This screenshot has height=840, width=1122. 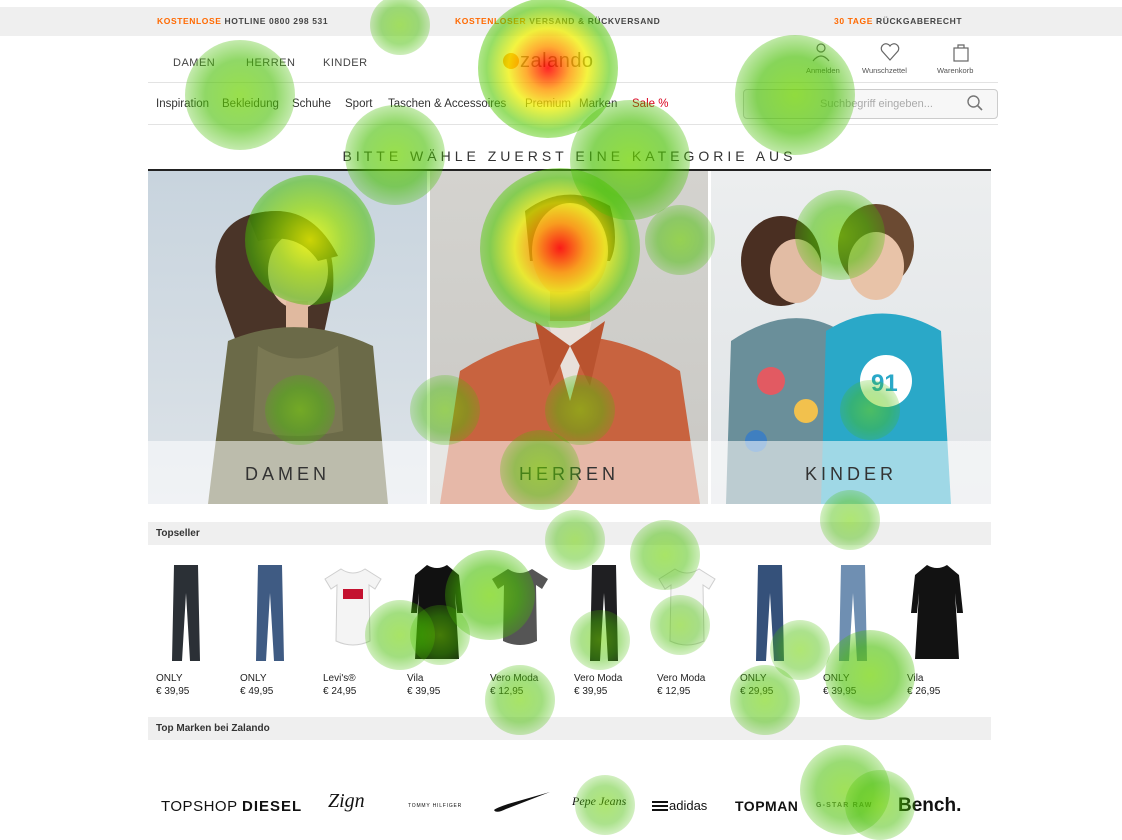 What do you see at coordinates (929, 806) in the screenshot?
I see `brand-bench: Bench.` at bounding box center [929, 806].